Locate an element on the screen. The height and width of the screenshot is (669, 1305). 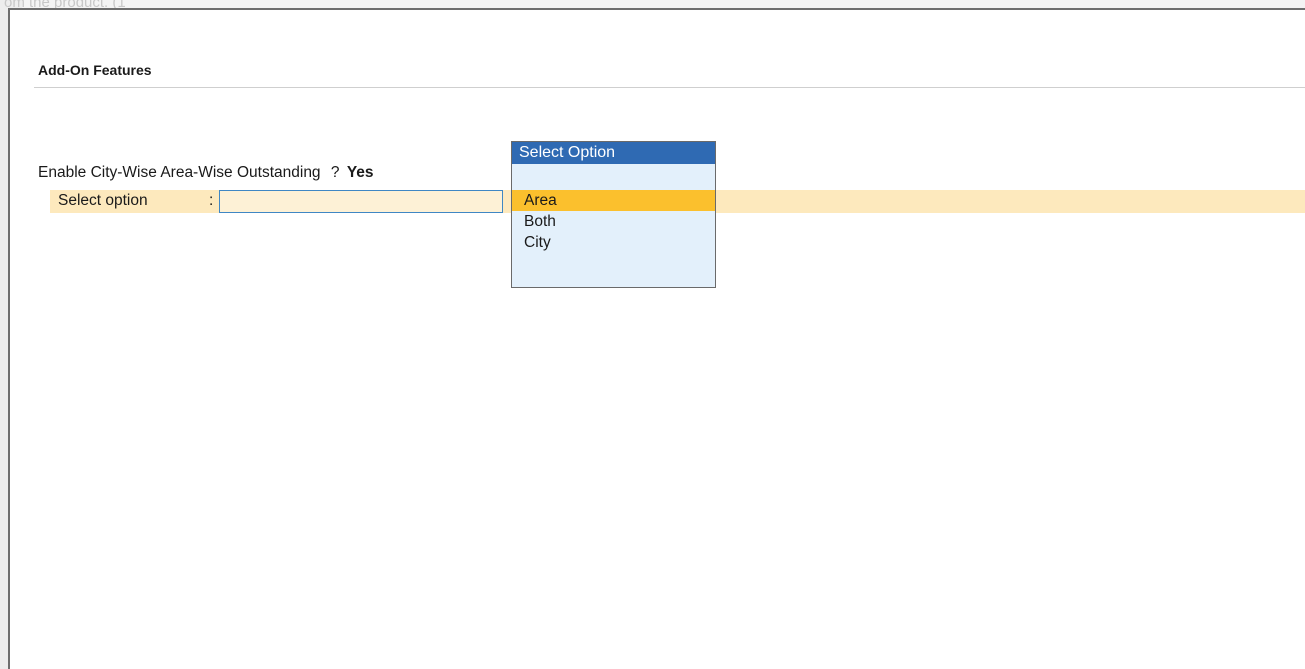
dropdown-item-both: Both is located at coordinates (613, 221).